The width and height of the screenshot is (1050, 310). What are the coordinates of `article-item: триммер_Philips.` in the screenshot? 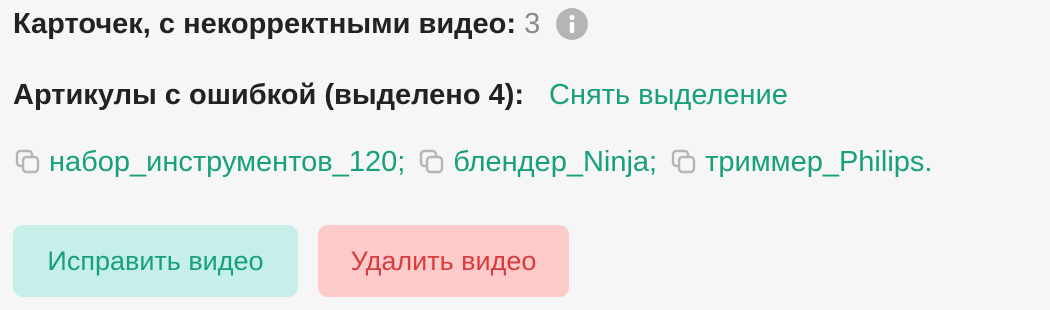 It's located at (800, 162).